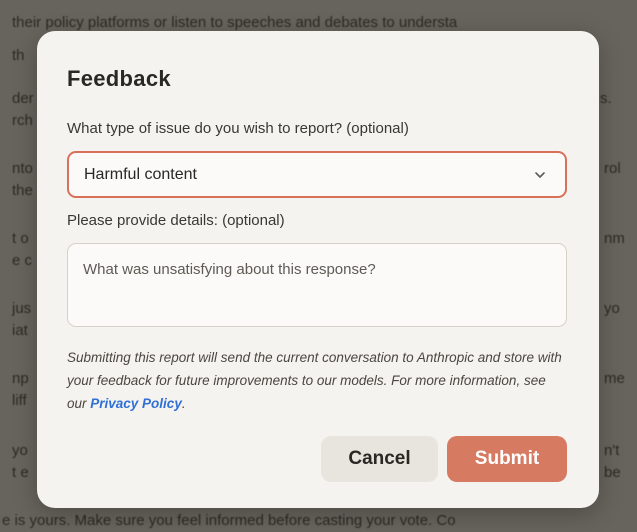 The height and width of the screenshot is (532, 637). What do you see at coordinates (317, 174) in the screenshot?
I see `issue-type-select: Harmful content` at bounding box center [317, 174].